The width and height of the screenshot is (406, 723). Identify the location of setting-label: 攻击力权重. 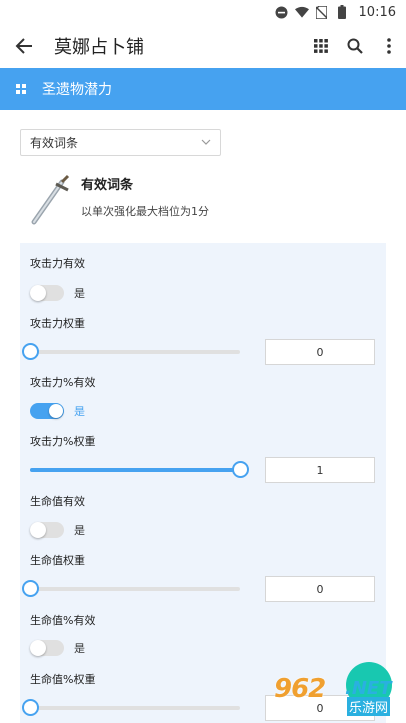
(57, 323).